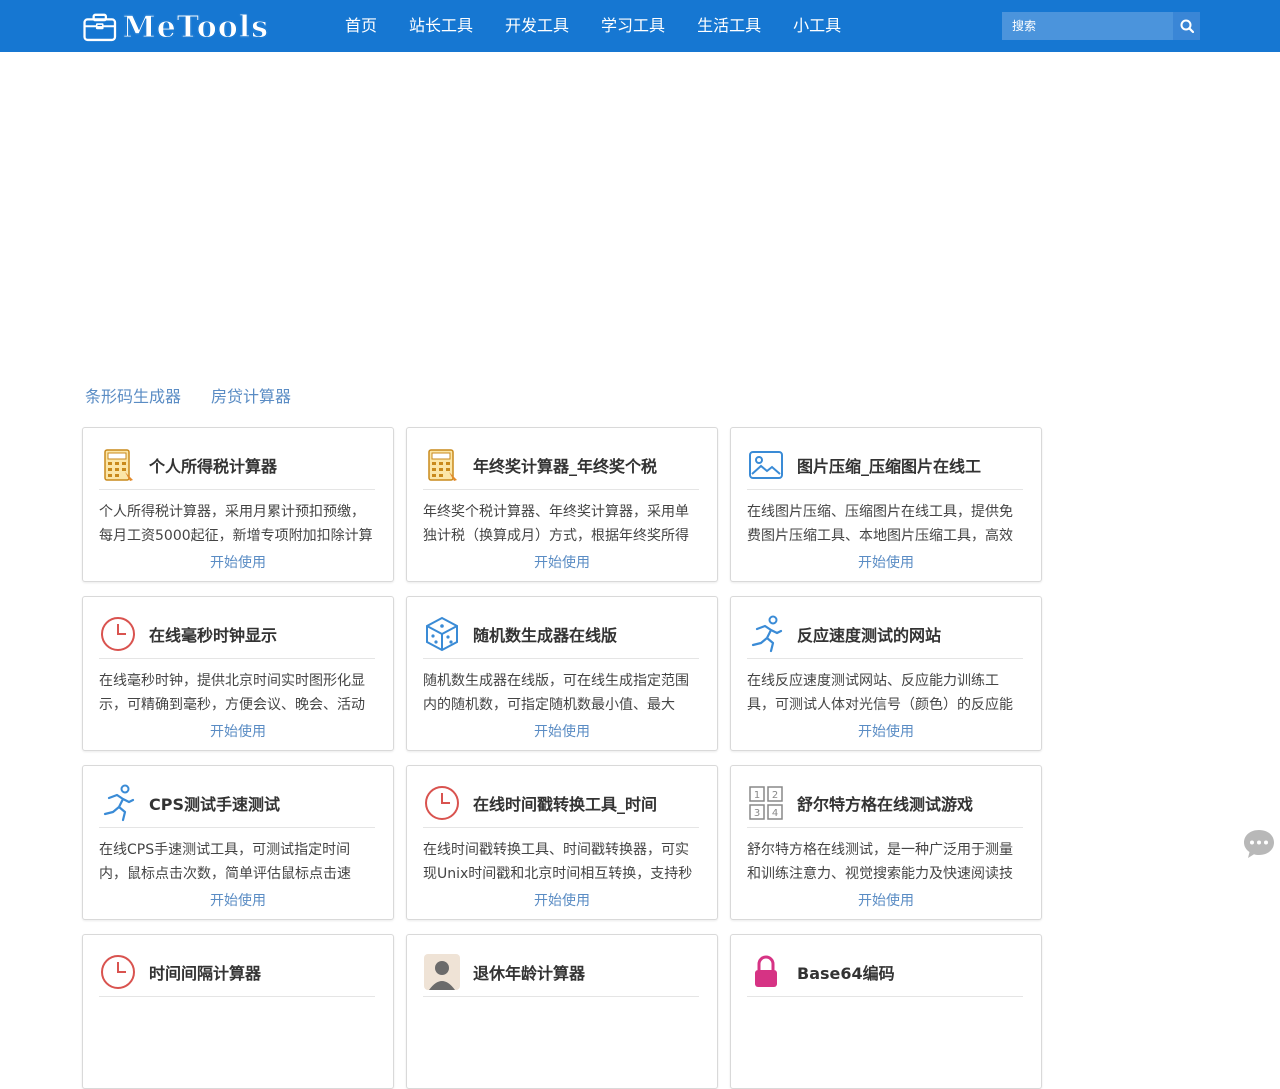  What do you see at coordinates (757, 795) in the screenshot?
I see `svg-text: 1` at bounding box center [757, 795].